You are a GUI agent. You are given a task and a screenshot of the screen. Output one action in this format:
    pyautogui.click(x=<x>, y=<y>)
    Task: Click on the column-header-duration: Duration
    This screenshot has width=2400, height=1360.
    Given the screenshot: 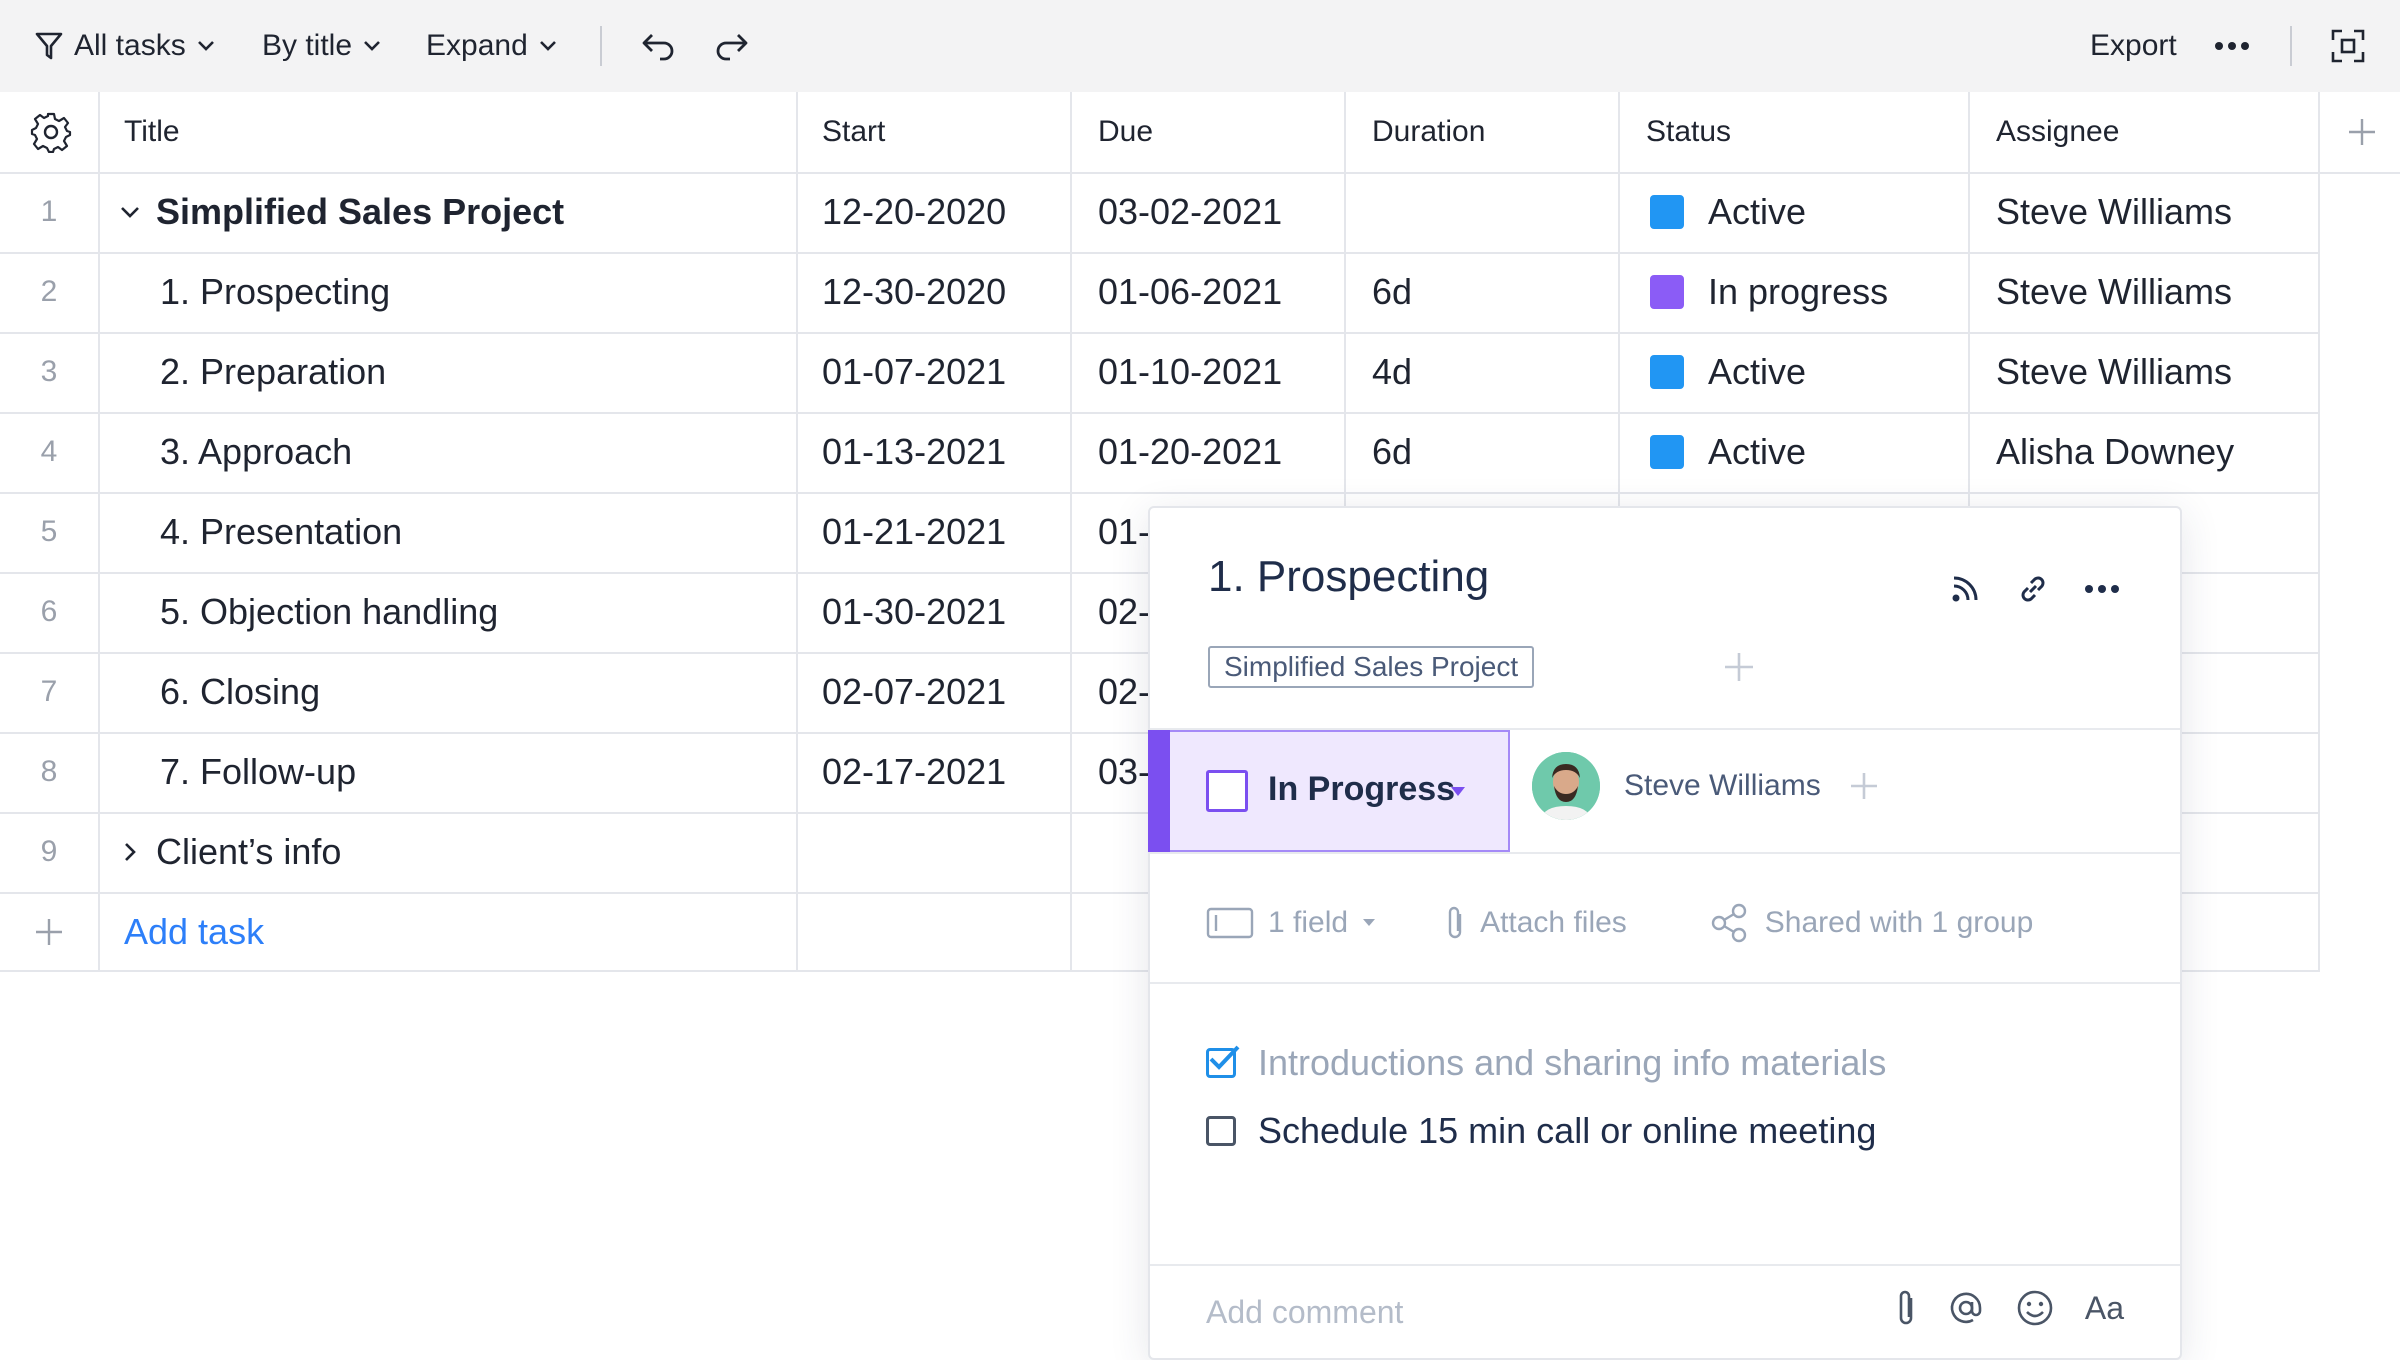 What is the action you would take?
    pyautogui.click(x=1428, y=132)
    